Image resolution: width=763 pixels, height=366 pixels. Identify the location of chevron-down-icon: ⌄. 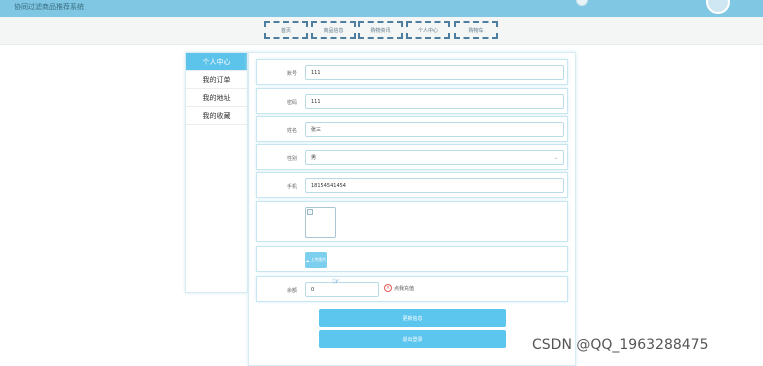
(555, 157).